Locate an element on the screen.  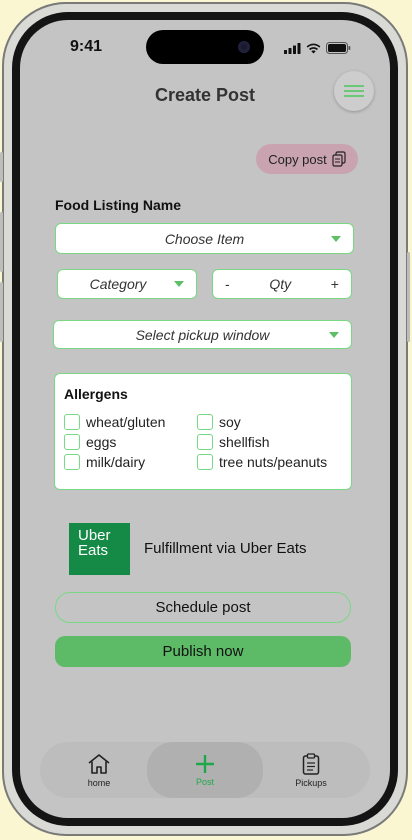
allergen-checkbox-milk-dairy: milk/dairy is located at coordinates (114, 462).